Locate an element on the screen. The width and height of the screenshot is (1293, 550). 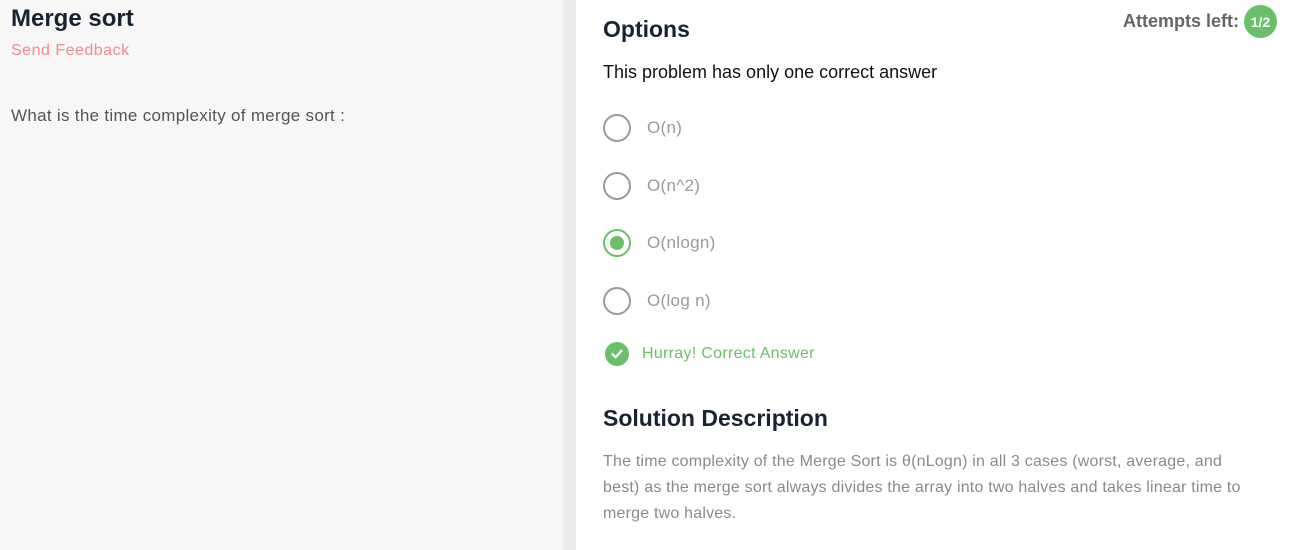
result-text: Hurray! Correct Answer is located at coordinates (728, 353).